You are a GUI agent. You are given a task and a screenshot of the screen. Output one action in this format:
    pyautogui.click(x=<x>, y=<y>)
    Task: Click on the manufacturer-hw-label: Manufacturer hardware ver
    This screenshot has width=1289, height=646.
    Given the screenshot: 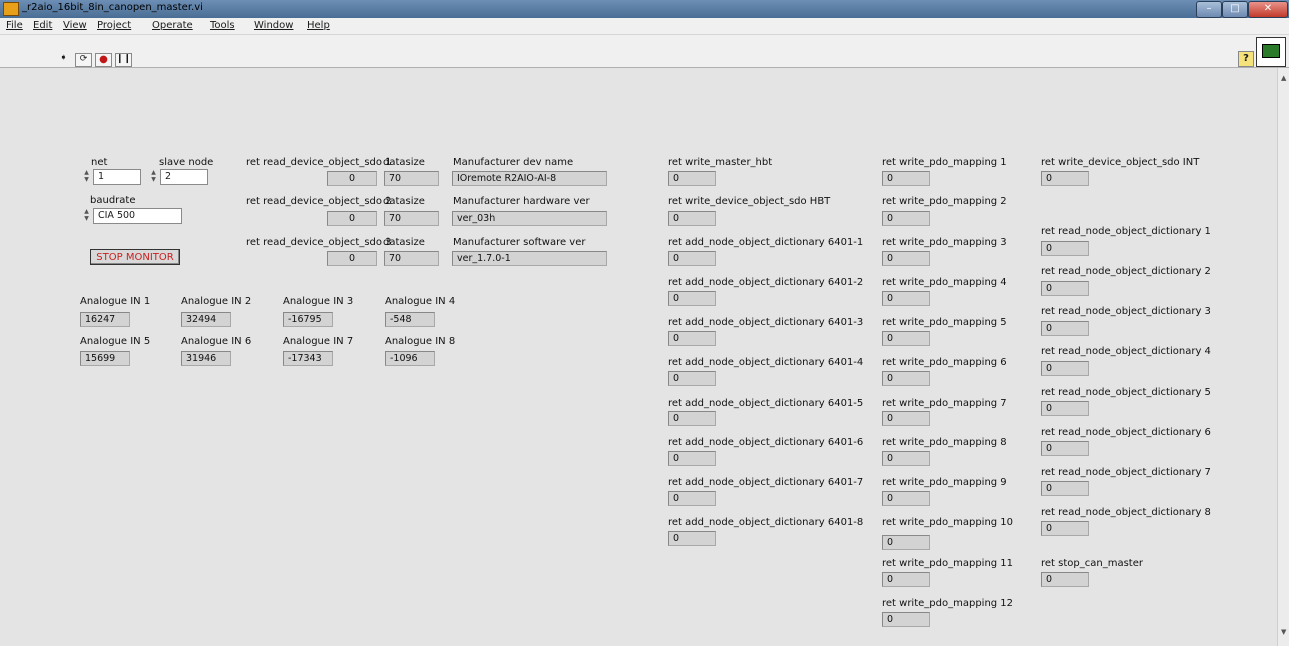 What is the action you would take?
    pyautogui.click(x=521, y=201)
    